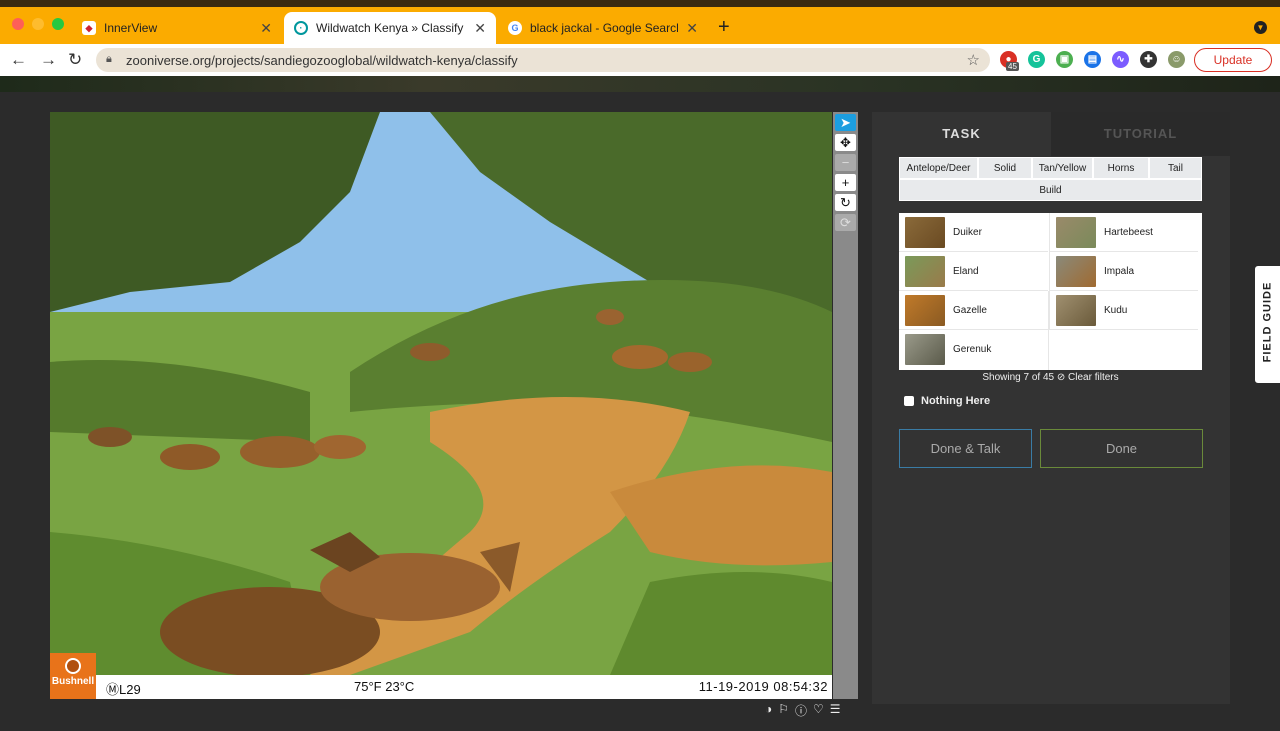 The height and width of the screenshot is (731, 1280). Describe the element at coordinates (783, 710) in the screenshot. I see `flag-icon: ⚐` at that location.